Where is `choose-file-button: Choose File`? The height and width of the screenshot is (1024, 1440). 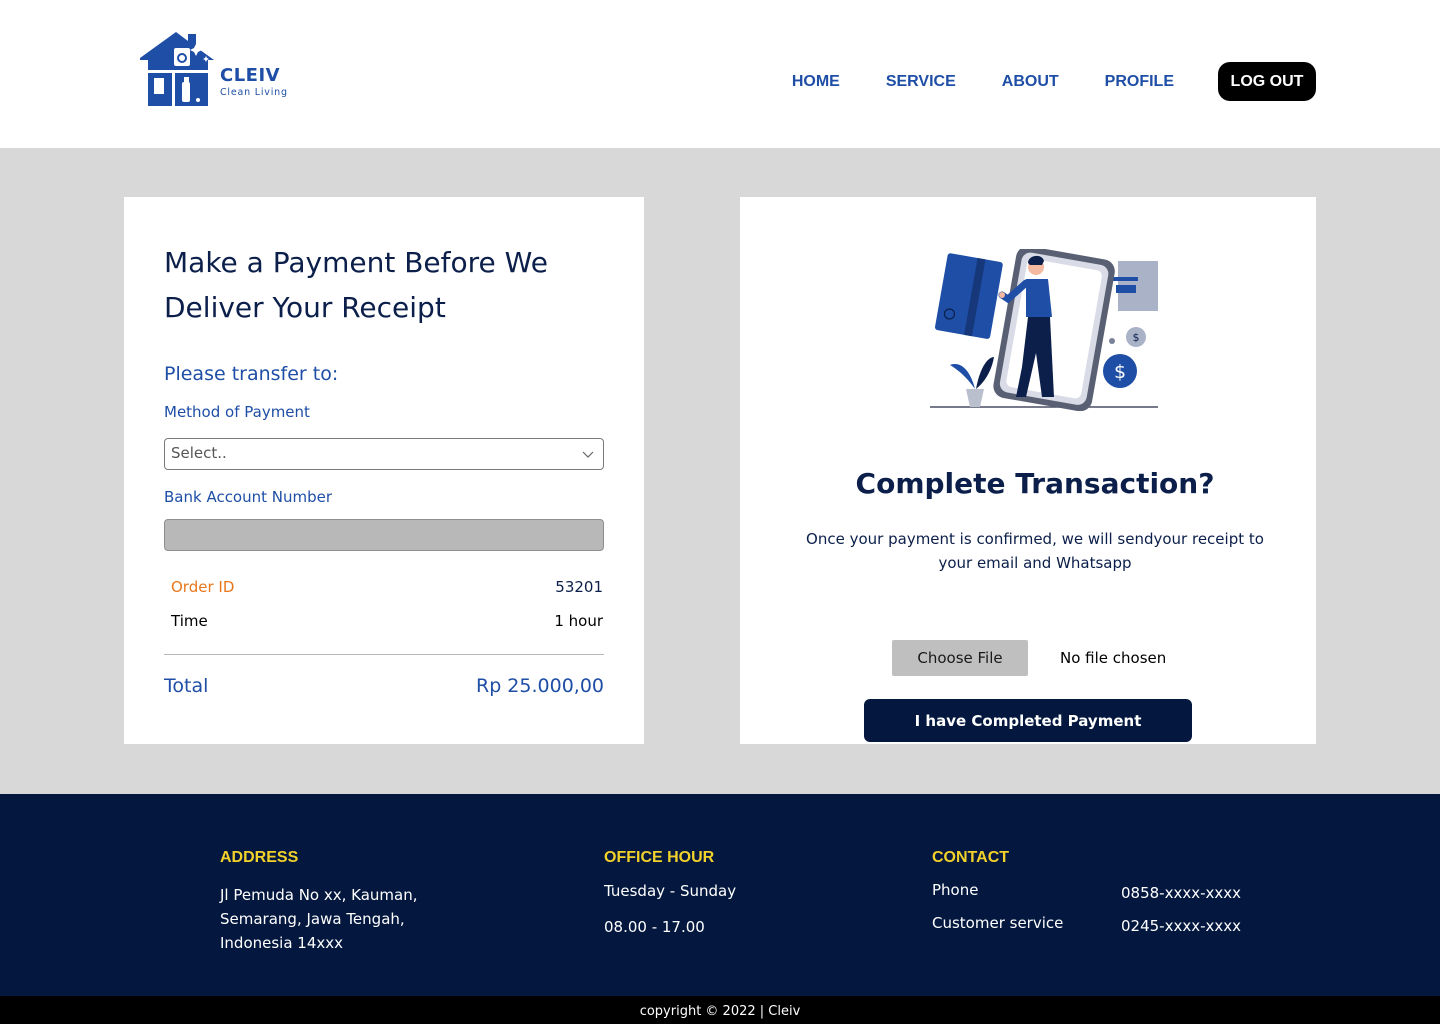
choose-file-button: Choose File is located at coordinates (960, 658).